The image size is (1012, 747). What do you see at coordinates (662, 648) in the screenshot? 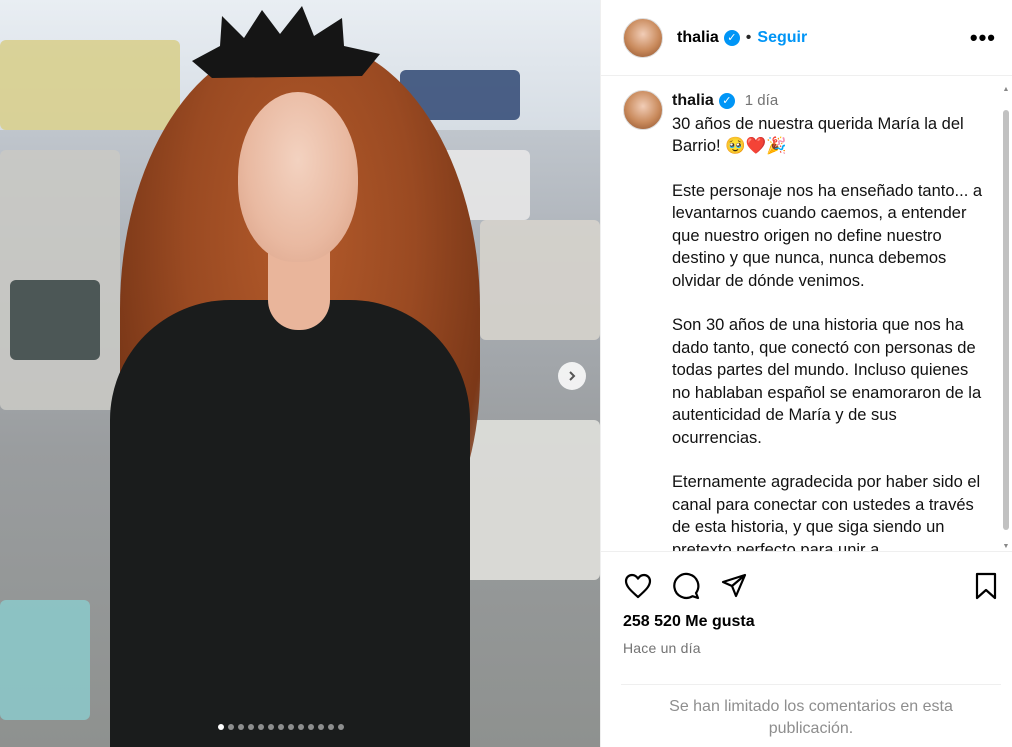
I see `post-time: Hace un día` at bounding box center [662, 648].